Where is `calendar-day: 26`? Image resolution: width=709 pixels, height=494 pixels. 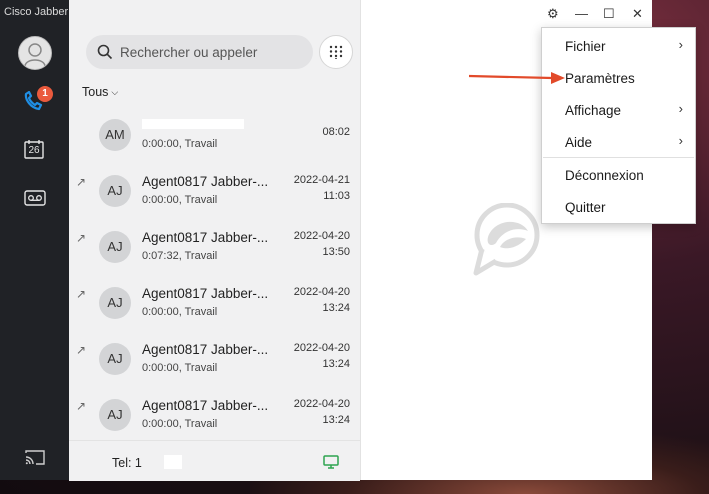 calendar-day: 26 is located at coordinates (34, 150).